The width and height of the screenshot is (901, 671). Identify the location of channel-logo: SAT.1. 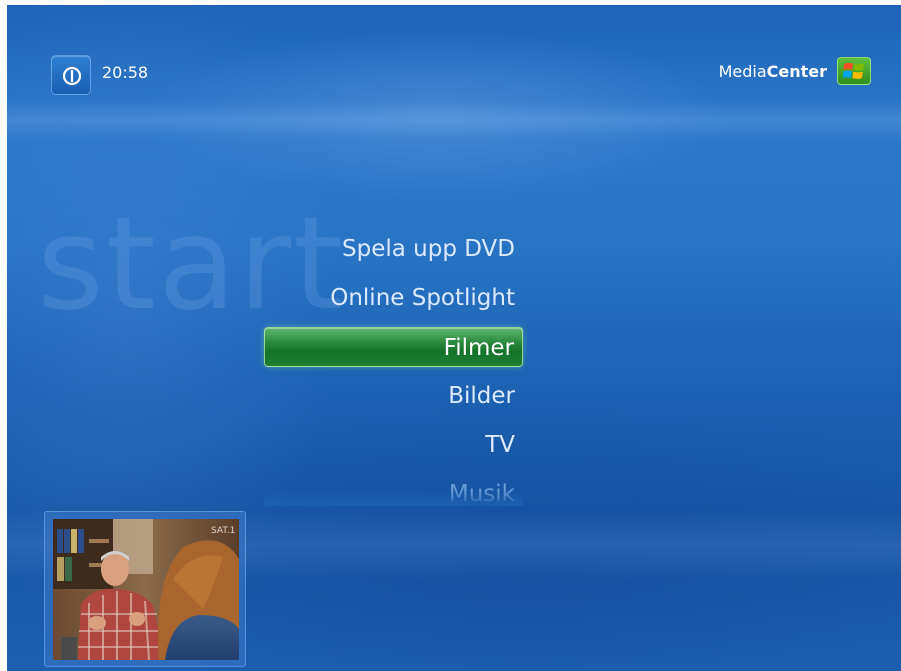
(223, 531).